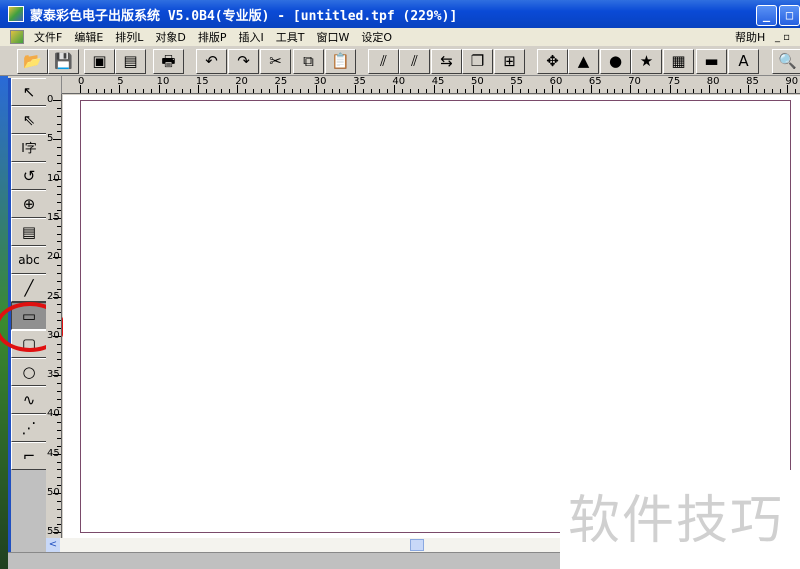 This screenshot has height=569, width=800. I want to click on minimize-button: _, so click(766, 15).